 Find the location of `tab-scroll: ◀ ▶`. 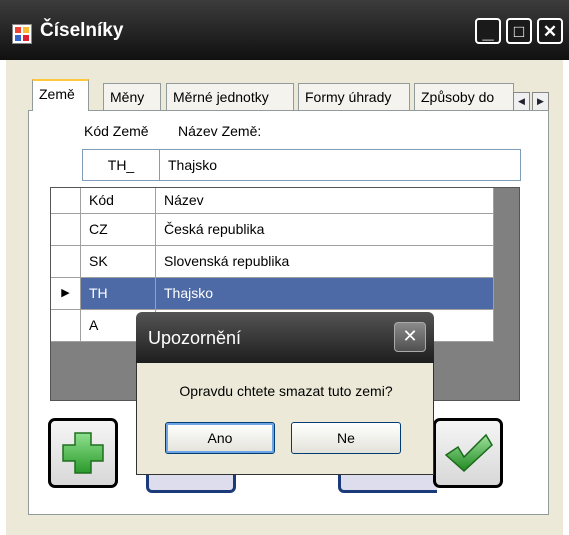

tab-scroll: ◀ ▶ is located at coordinates (531, 102).